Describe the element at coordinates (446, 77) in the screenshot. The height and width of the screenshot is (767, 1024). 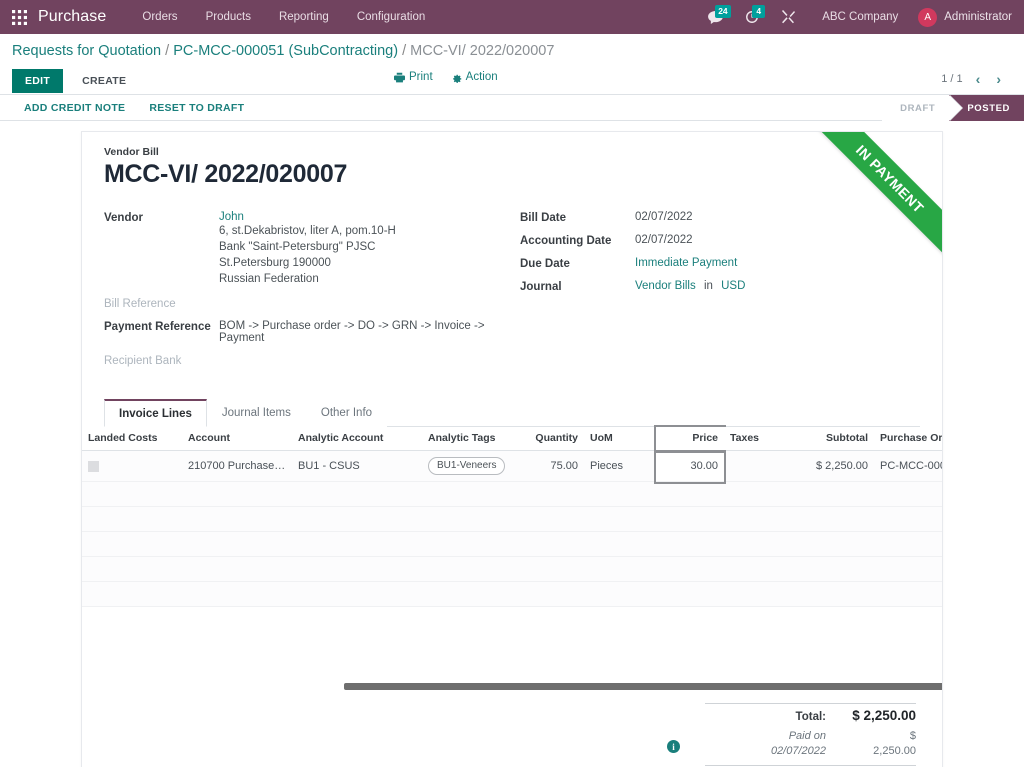
I see `control-panel-center-actions: Print Action` at that location.